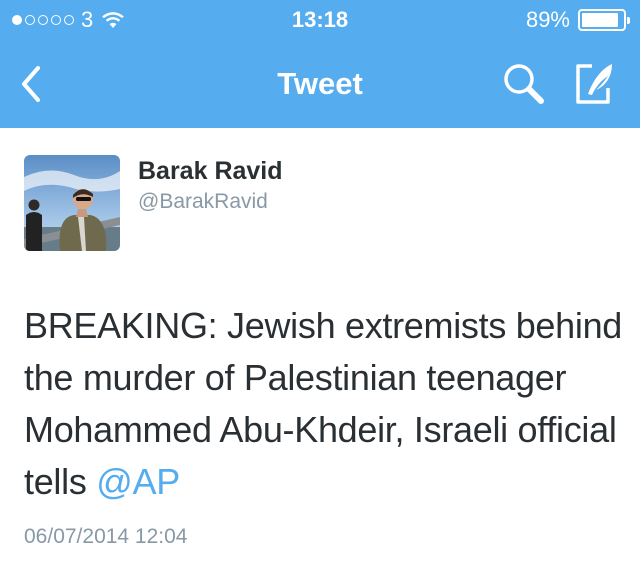 Image resolution: width=640 pixels, height=580 pixels. I want to click on battery-icon, so click(604, 20).